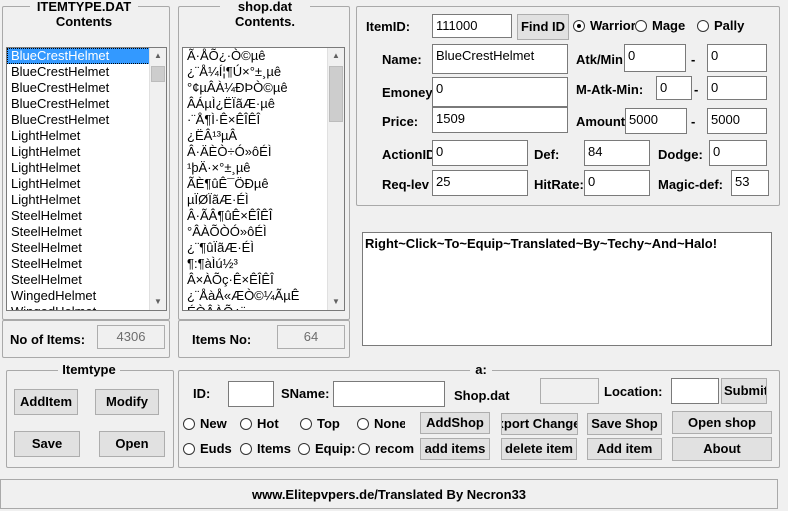 This screenshot has width=788, height=511. What do you see at coordinates (263, 307) in the screenshot?
I see `list-item: ÉÒÂÀÕ¿¨` at bounding box center [263, 307].